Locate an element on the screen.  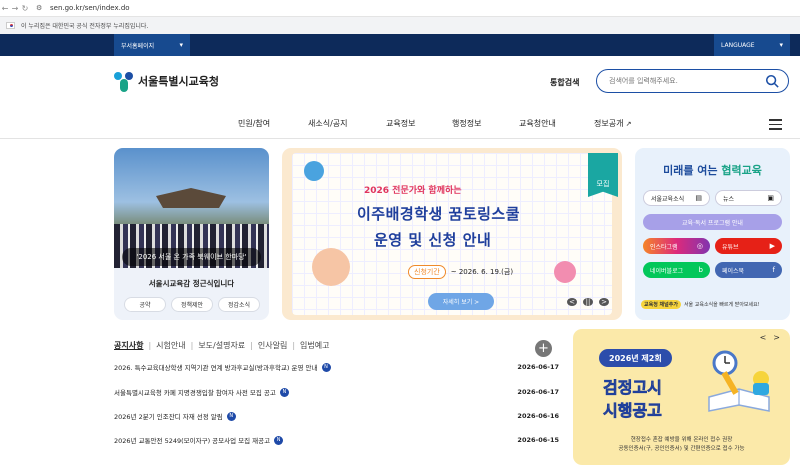
notice-title: 2026년 교통안전 5249(모이자구) 공모사업 모집 재공고 is located at coordinates (192, 441).